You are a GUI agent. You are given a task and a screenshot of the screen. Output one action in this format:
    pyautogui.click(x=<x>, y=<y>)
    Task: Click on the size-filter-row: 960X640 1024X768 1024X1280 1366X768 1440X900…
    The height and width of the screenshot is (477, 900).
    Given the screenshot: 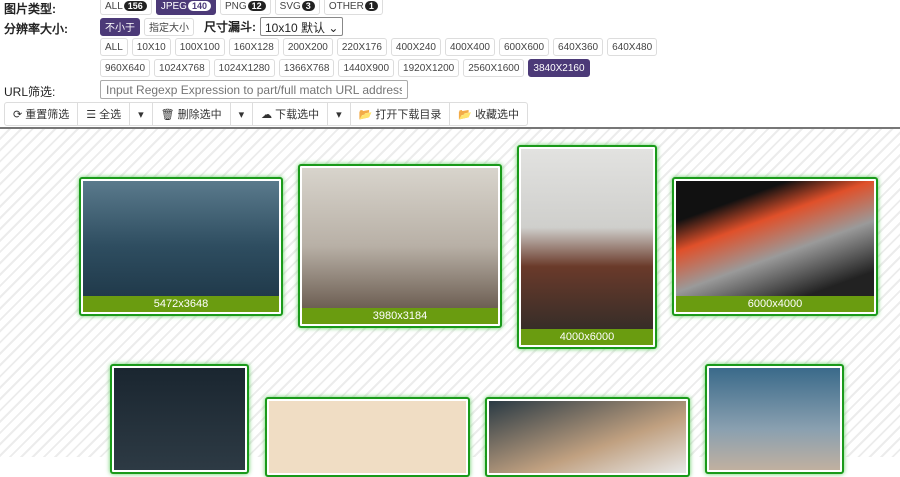 What is the action you would take?
    pyautogui.click(x=345, y=68)
    